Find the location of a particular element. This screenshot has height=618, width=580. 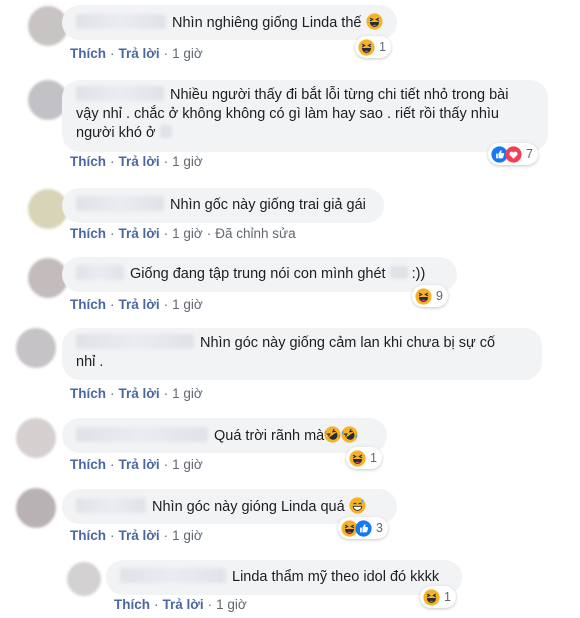

reaction-summary: 7 is located at coordinates (513, 154).